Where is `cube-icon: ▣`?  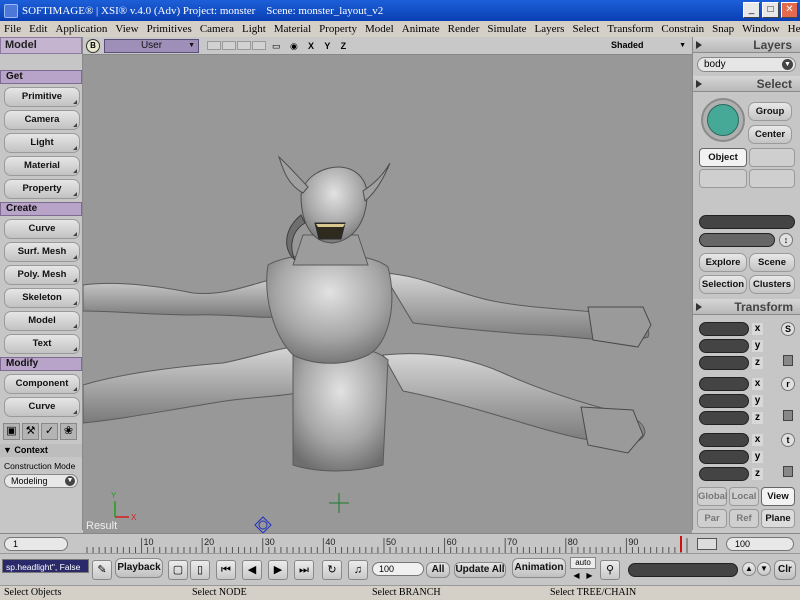
cube-icon: ▣ is located at coordinates (11, 431).